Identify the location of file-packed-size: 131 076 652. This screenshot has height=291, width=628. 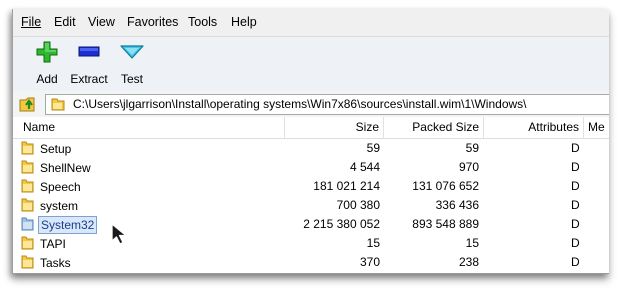
(445, 186).